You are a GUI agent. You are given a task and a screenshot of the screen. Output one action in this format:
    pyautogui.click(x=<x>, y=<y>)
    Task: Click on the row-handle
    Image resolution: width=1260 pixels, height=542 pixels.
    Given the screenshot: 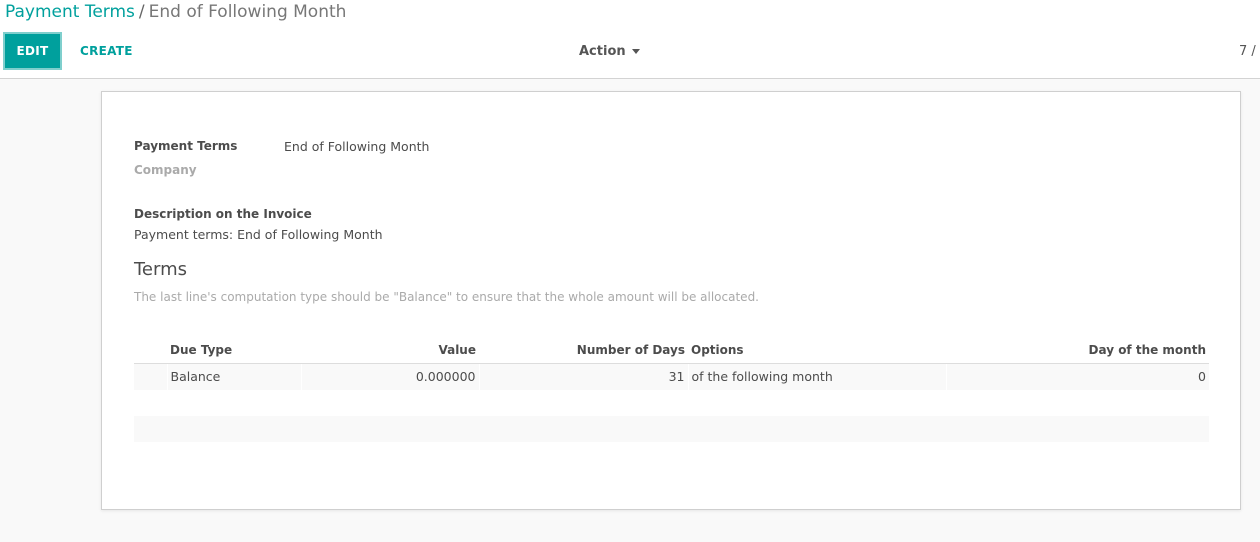 What is the action you would take?
    pyautogui.click(x=150, y=376)
    